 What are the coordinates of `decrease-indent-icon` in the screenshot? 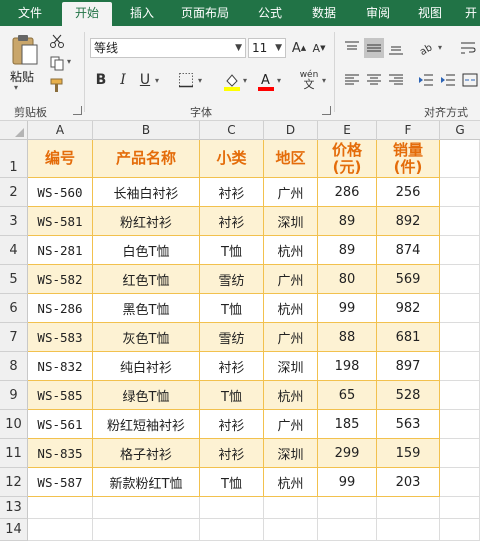 It's located at (426, 80).